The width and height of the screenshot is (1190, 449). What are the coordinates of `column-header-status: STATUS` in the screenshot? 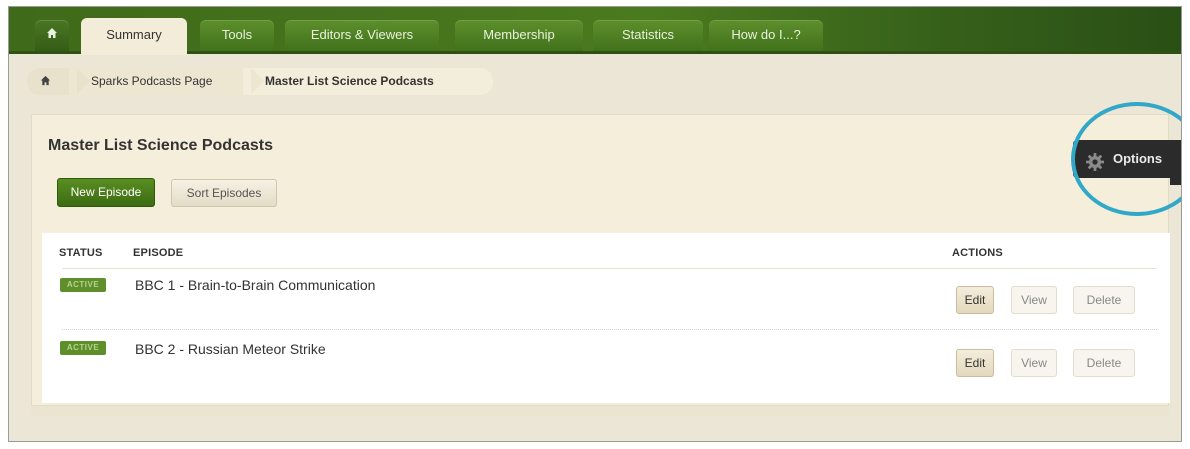 It's located at (81, 253).